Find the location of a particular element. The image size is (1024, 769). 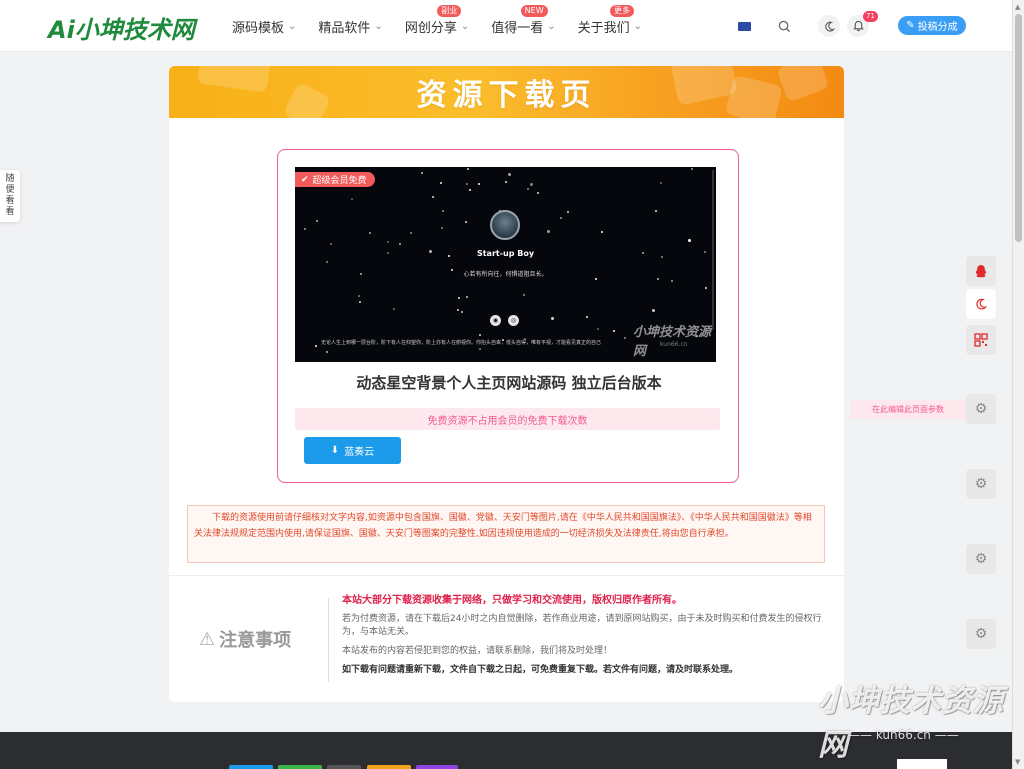

notice-divider is located at coordinates (328, 640).